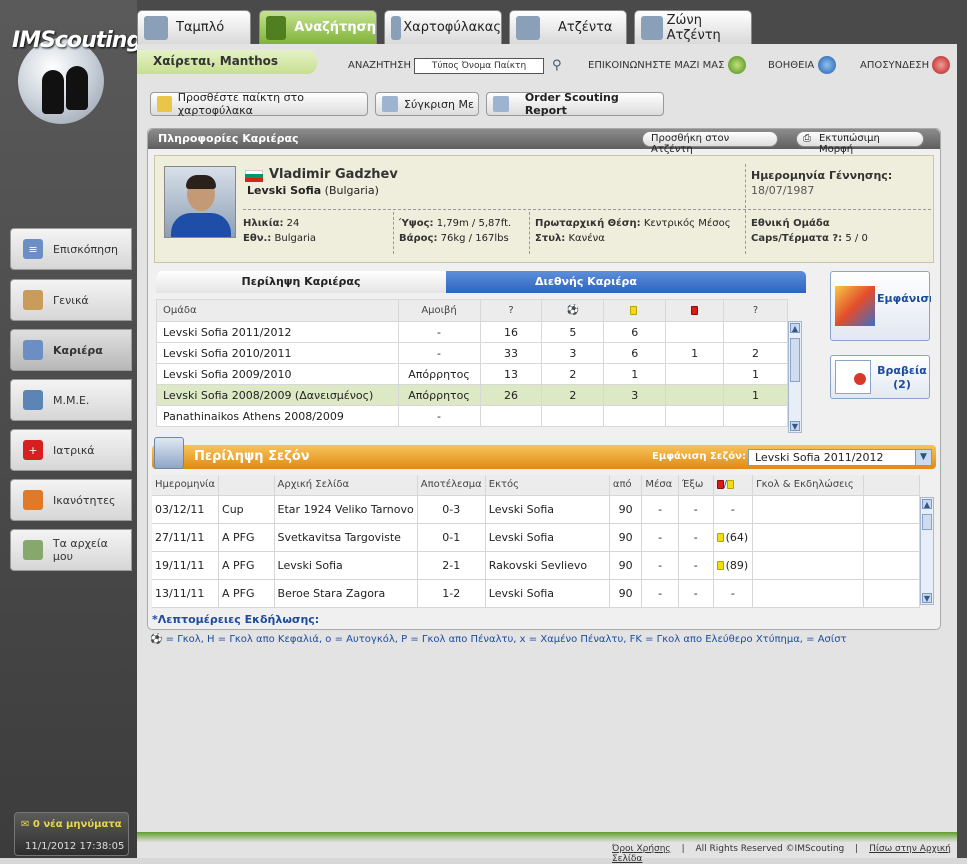 The image size is (967, 864). What do you see at coordinates (797, 238) in the screenshot?
I see `caps-label: Caps/Τέρματα ?:` at bounding box center [797, 238].